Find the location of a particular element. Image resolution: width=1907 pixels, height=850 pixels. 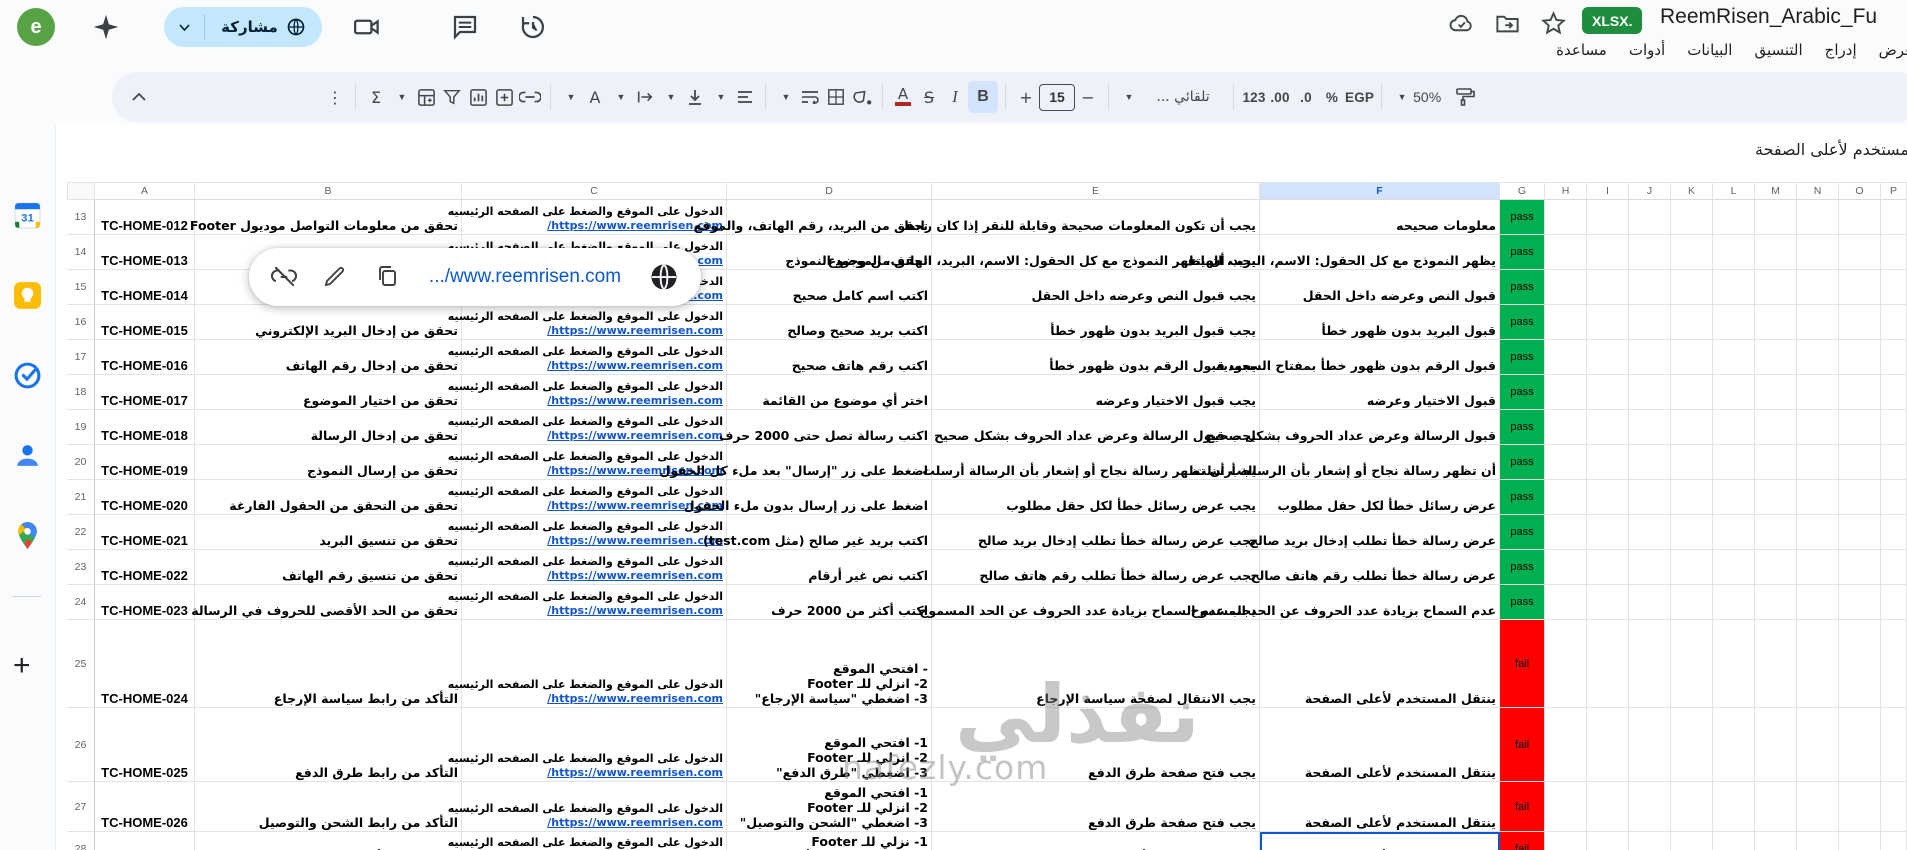

cell-M15 is located at coordinates (1776, 287).